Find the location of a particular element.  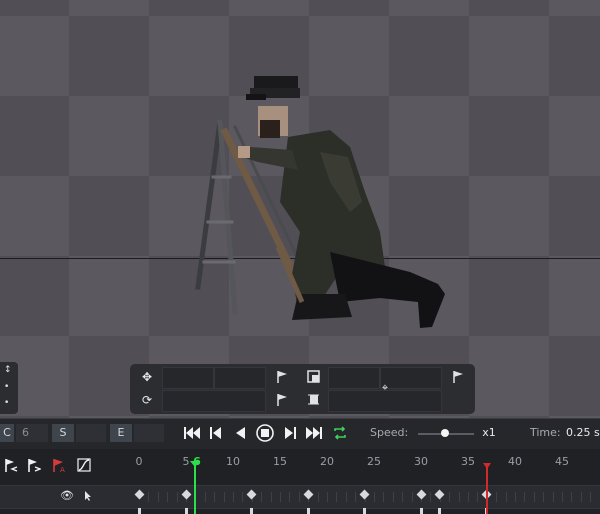

position-y-field is located at coordinates (240, 378).